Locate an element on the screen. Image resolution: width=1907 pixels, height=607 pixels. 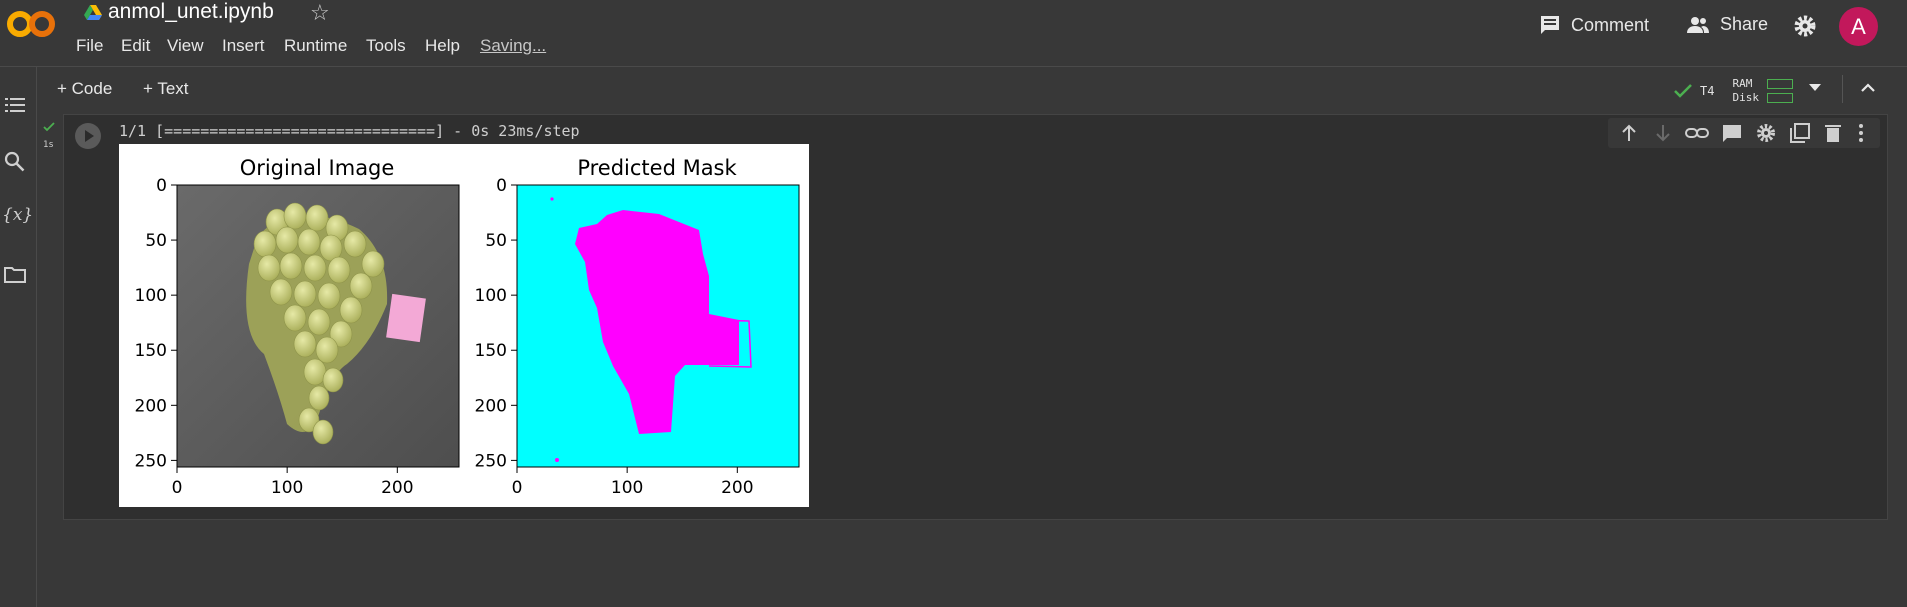
menu-tools: Tools is located at coordinates (386, 46).